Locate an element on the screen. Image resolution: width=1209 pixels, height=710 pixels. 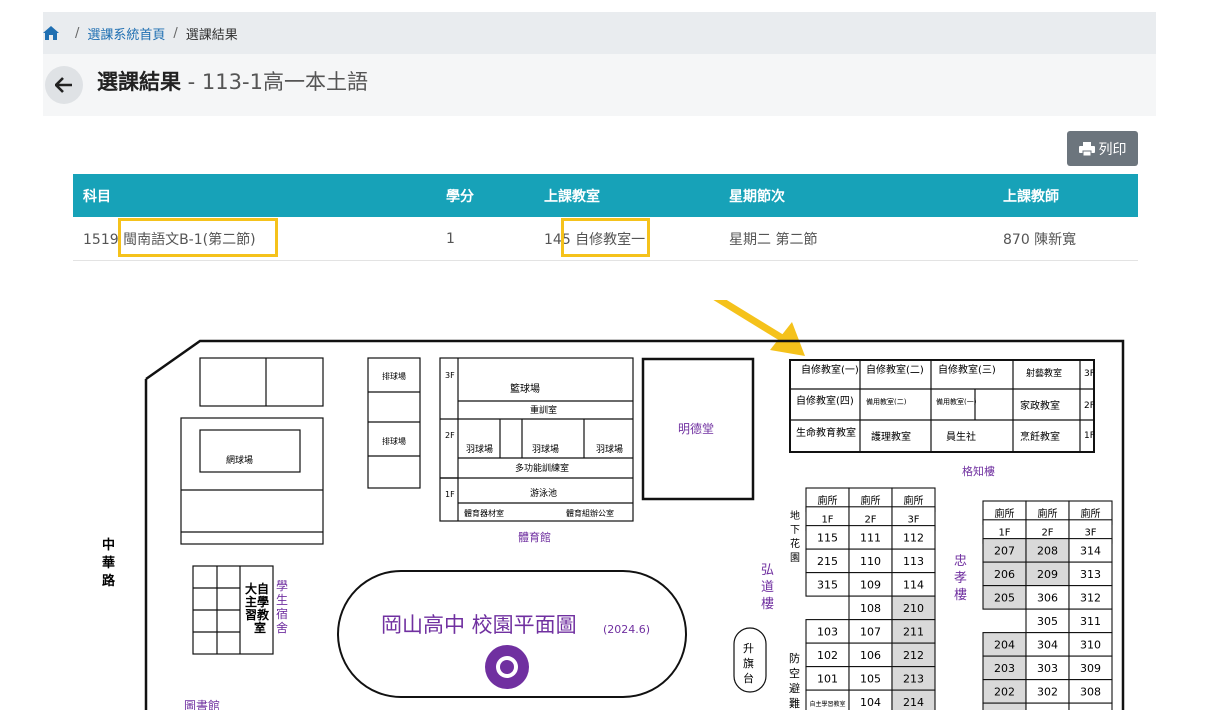
table-header-row: 科目 學分 上課教室 星期節次 上課教師 is located at coordinates (605, 195).